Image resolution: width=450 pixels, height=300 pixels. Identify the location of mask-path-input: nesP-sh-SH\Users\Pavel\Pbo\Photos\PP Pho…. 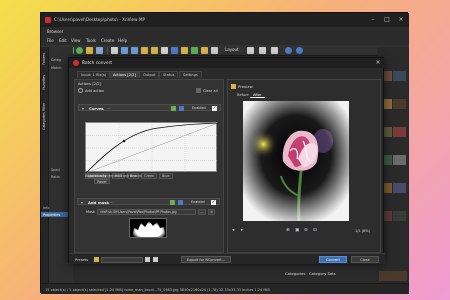
(146, 212).